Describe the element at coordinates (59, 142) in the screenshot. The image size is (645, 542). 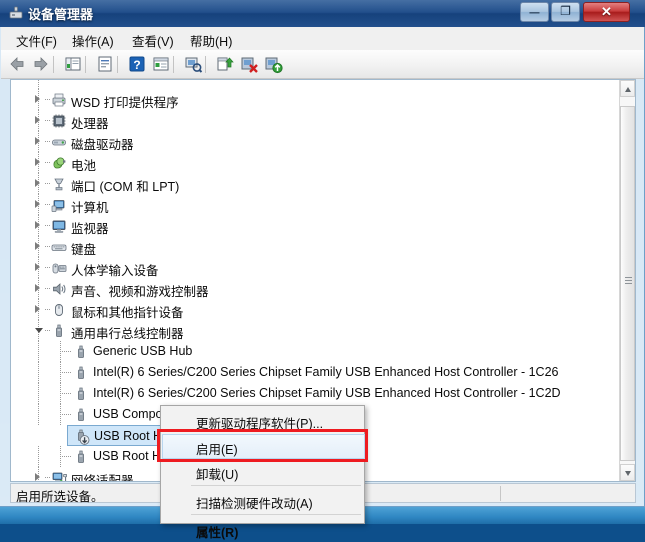
I see `disk-drive-icon` at that location.